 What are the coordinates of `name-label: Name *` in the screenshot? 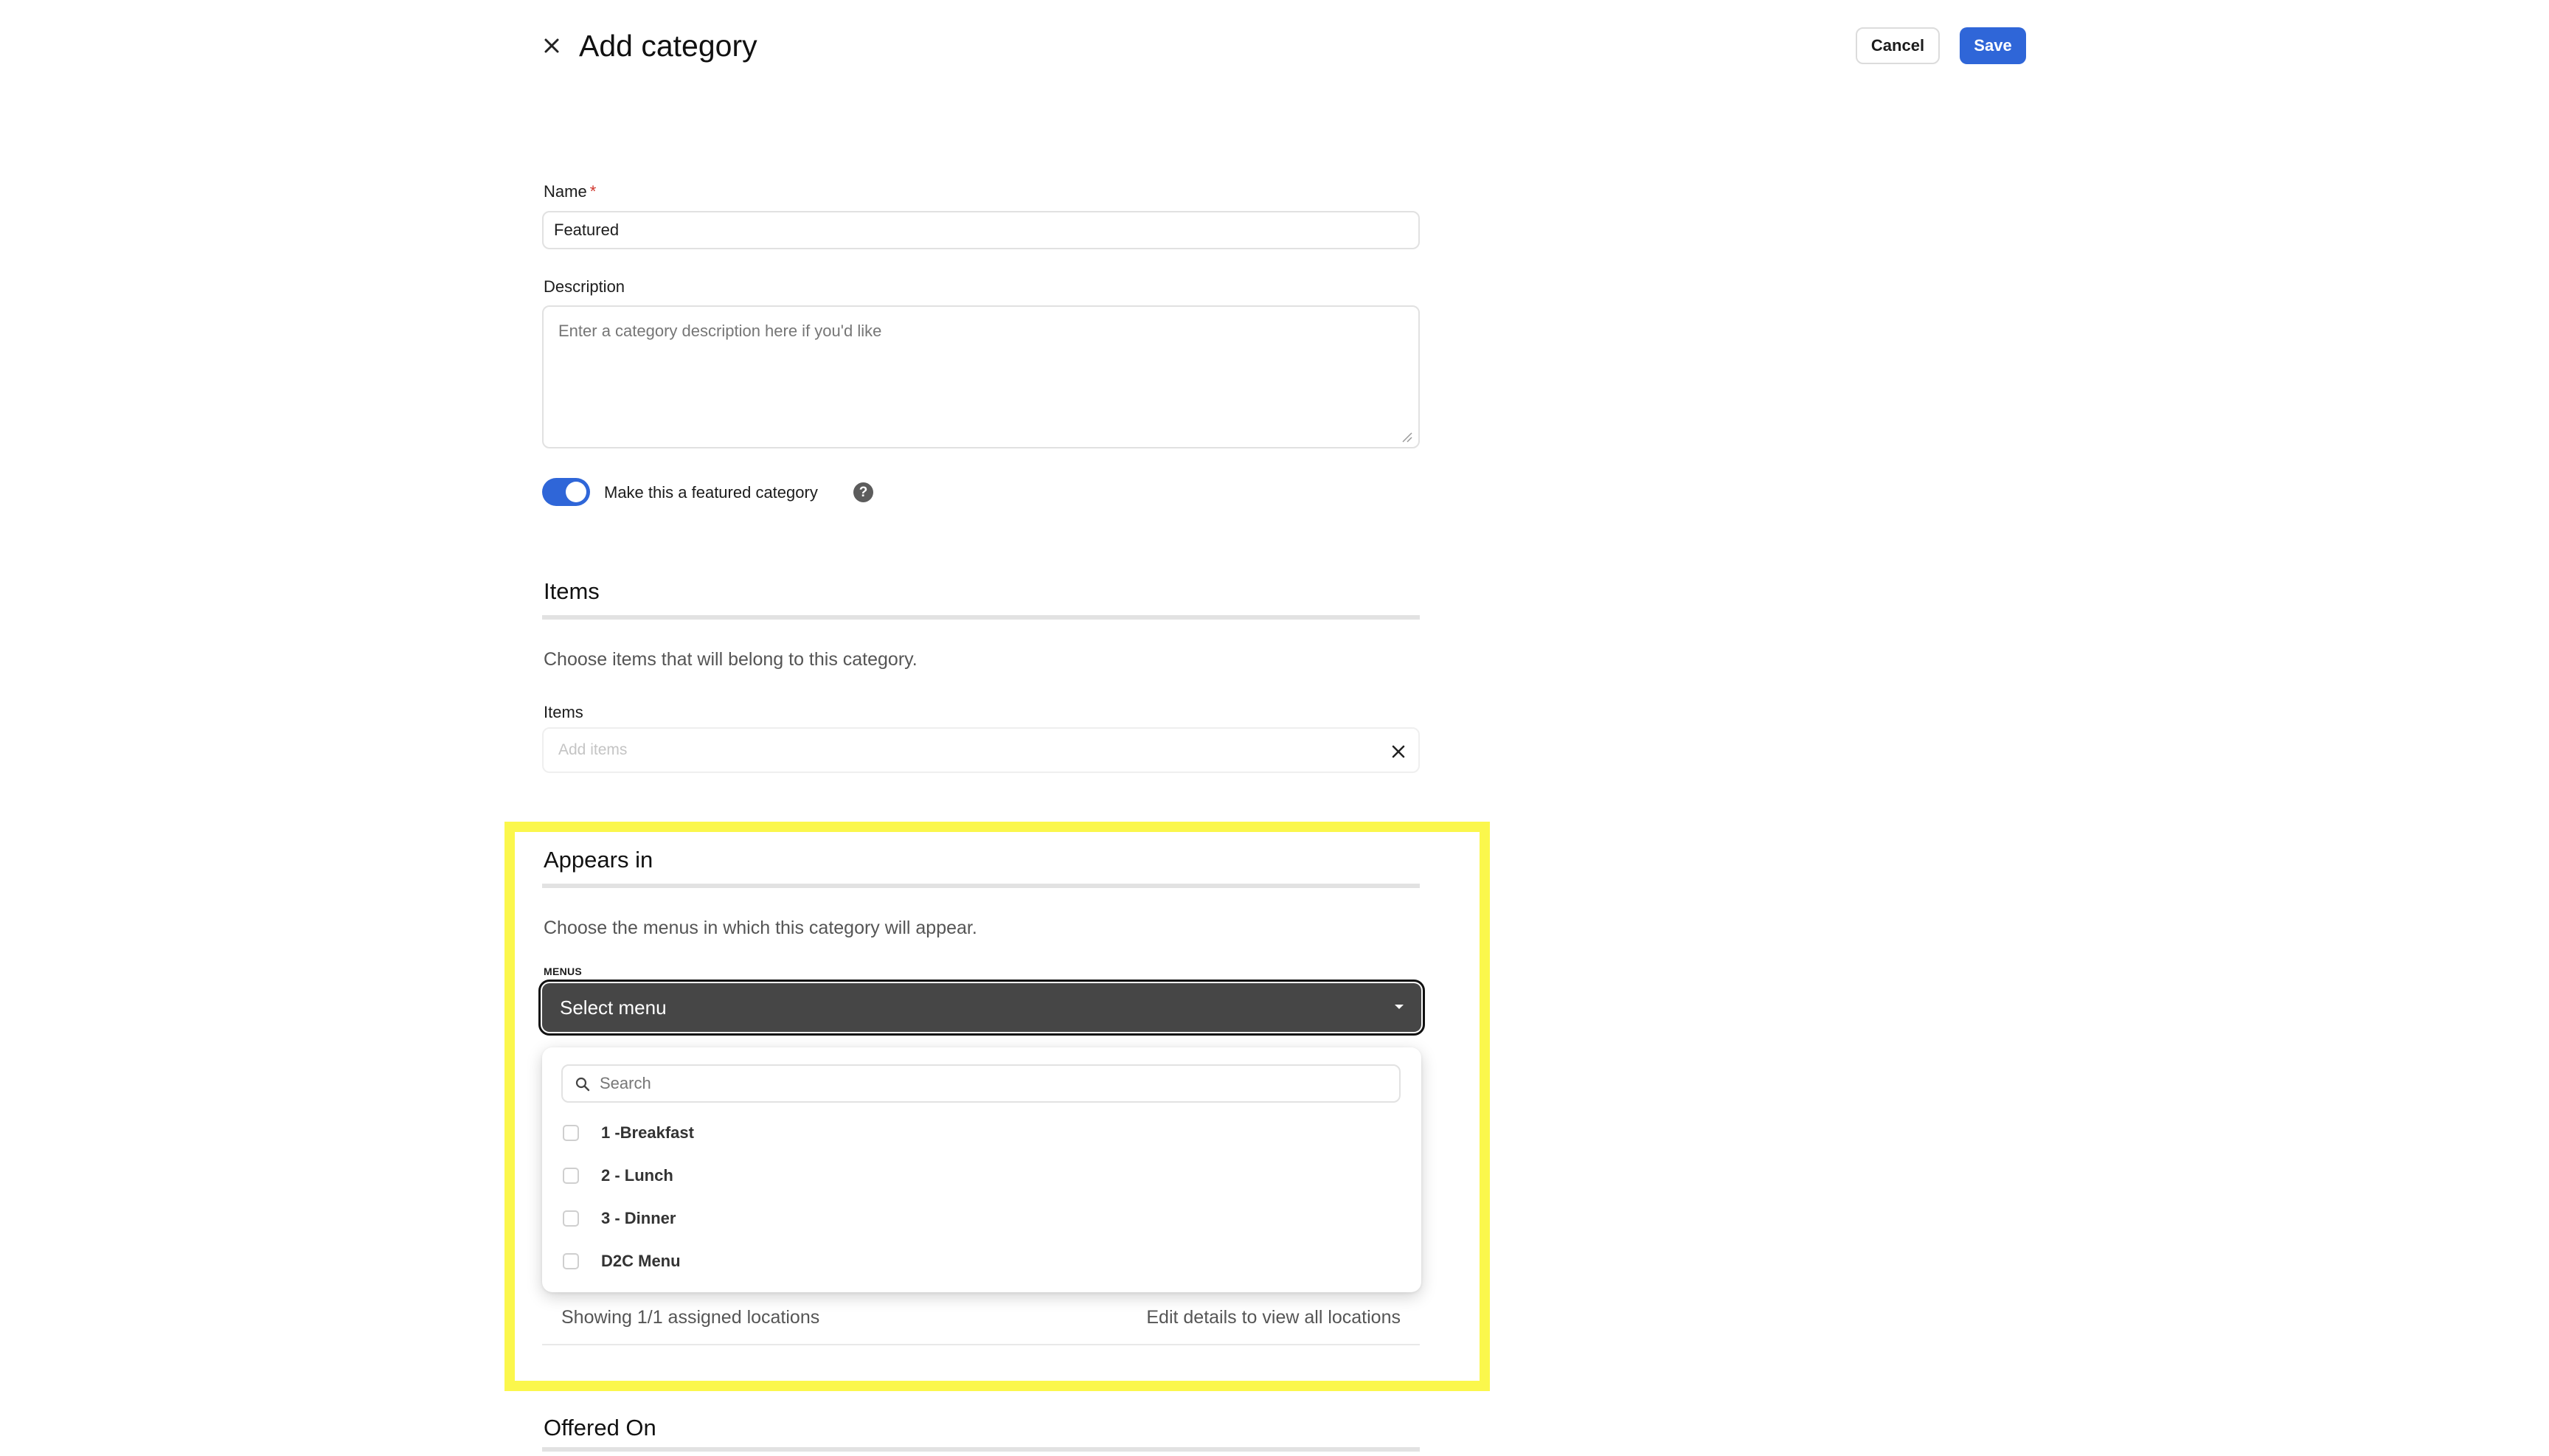 It's located at (570, 191).